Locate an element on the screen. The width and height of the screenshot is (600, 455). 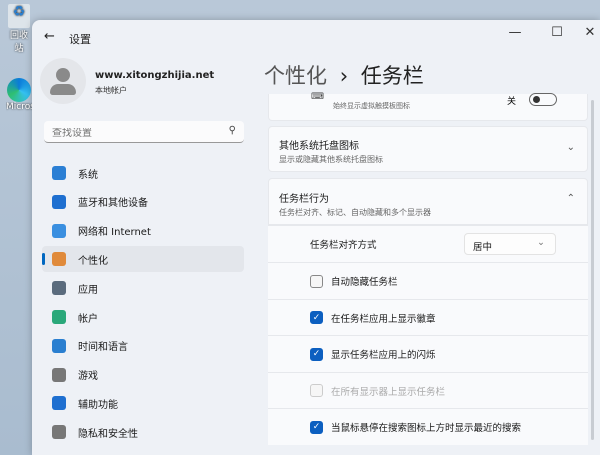
breadcrumb-parent: 个性化 is located at coordinates (295, 76).